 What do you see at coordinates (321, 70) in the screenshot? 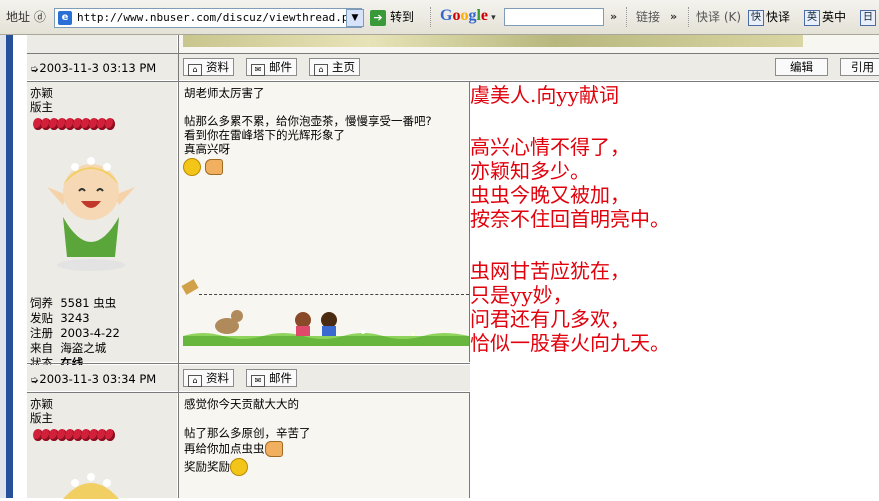
I see `home-icon: ⌂` at bounding box center [321, 70].